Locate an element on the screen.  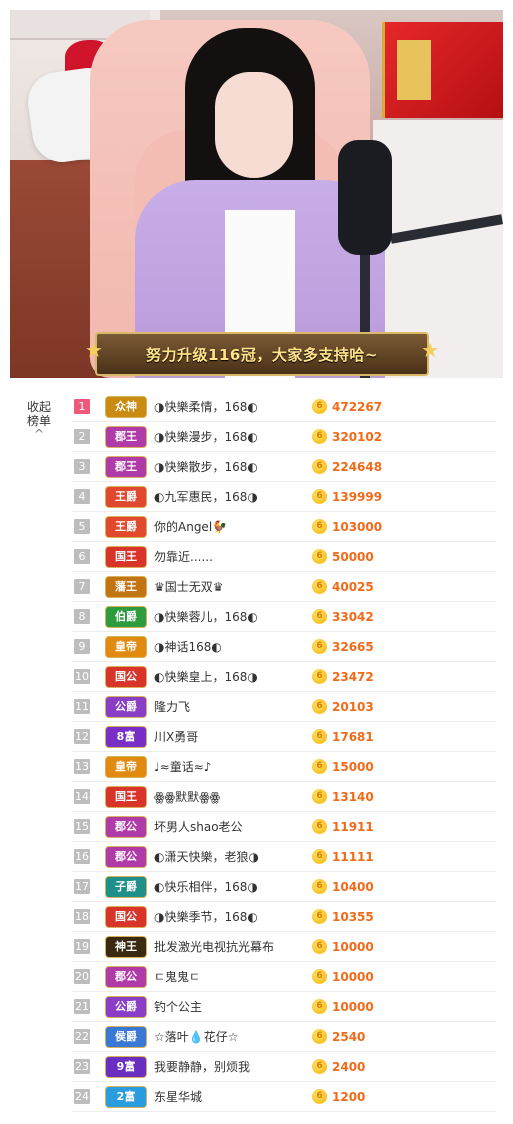
ranking-row: 13 皇帝 ♩≈童话≈♪ 6 15000 is located at coordinates (284, 767).